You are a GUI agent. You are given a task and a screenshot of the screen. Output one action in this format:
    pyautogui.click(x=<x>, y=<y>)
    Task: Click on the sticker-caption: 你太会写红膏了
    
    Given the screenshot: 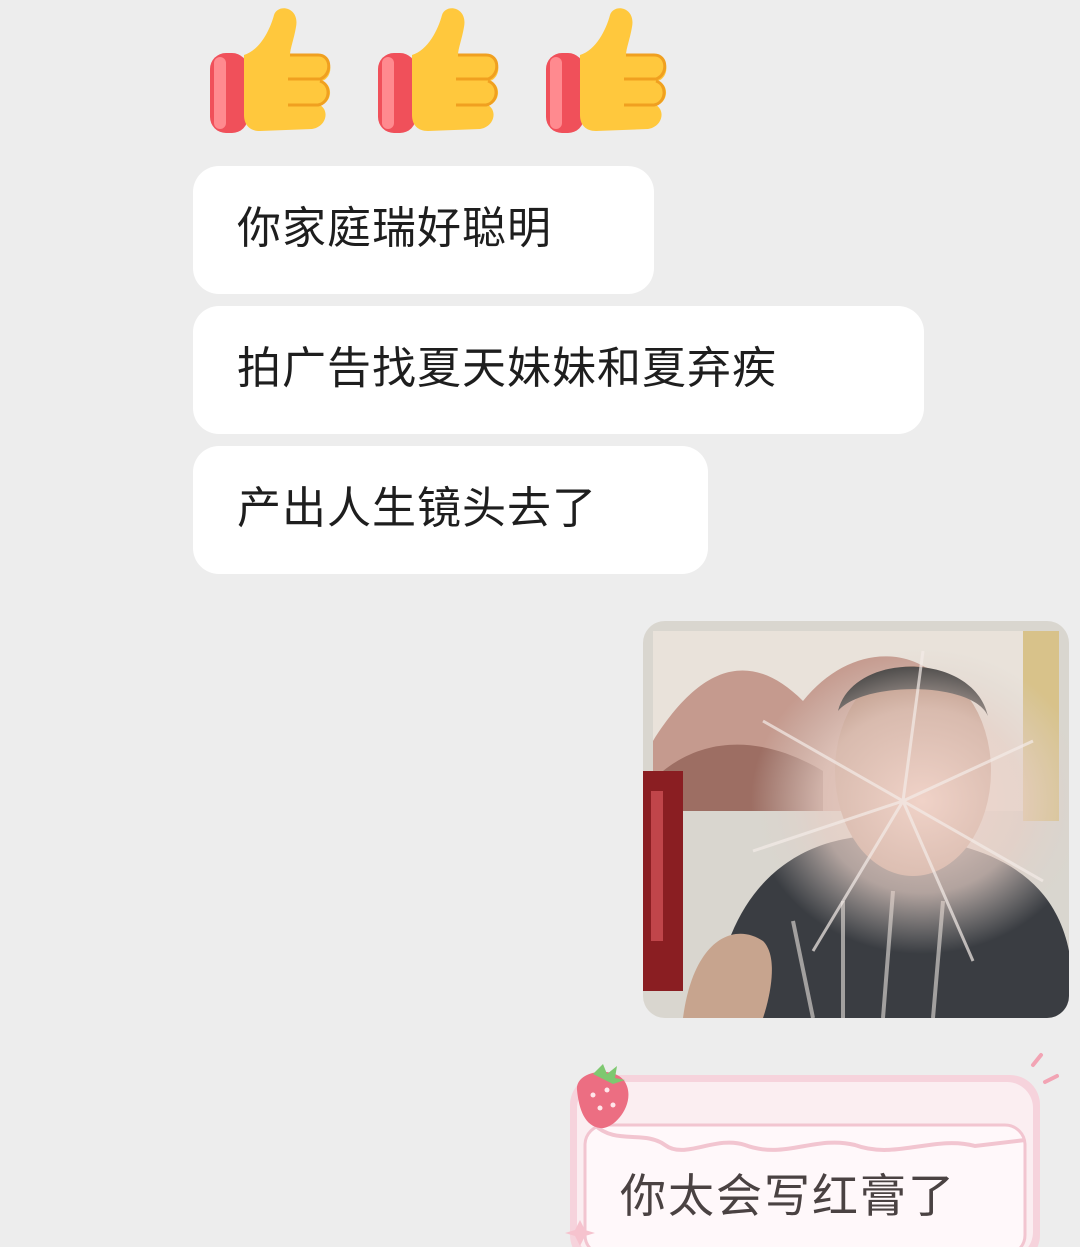 What is the action you would take?
    pyautogui.click(x=788, y=1196)
    